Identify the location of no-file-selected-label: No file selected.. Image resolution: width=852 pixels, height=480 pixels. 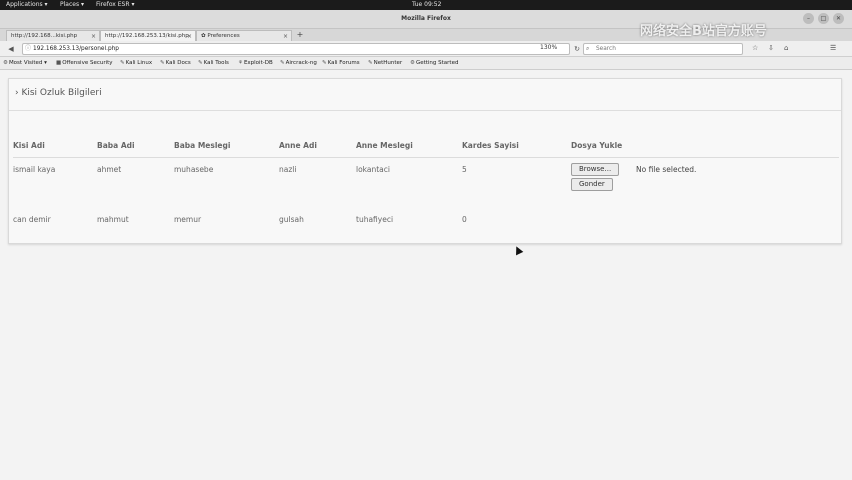
(666, 169).